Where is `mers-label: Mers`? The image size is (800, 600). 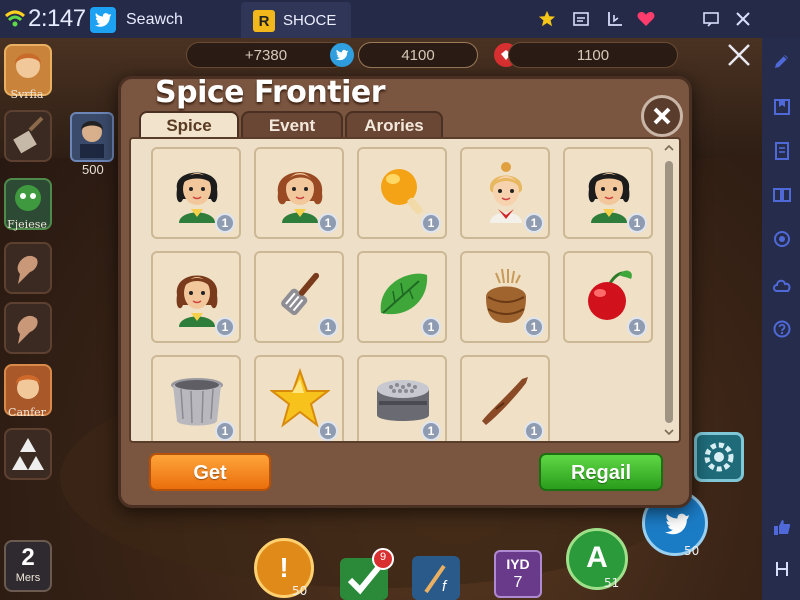
mers-label: Mers is located at coordinates (28, 578).